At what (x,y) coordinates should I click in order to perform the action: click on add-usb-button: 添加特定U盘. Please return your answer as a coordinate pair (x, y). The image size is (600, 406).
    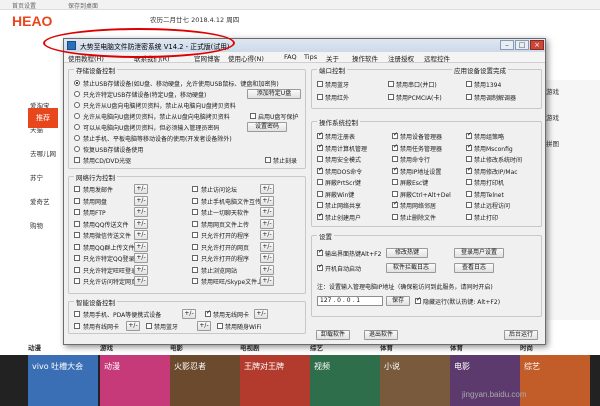
    Looking at the image, I should click on (274, 94).